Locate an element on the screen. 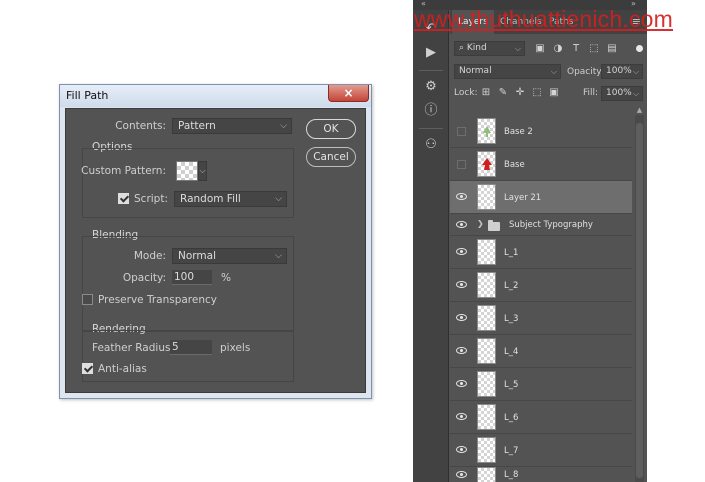 This screenshot has height=482, width=705. lock-all-icon: ▣ is located at coordinates (554, 93).